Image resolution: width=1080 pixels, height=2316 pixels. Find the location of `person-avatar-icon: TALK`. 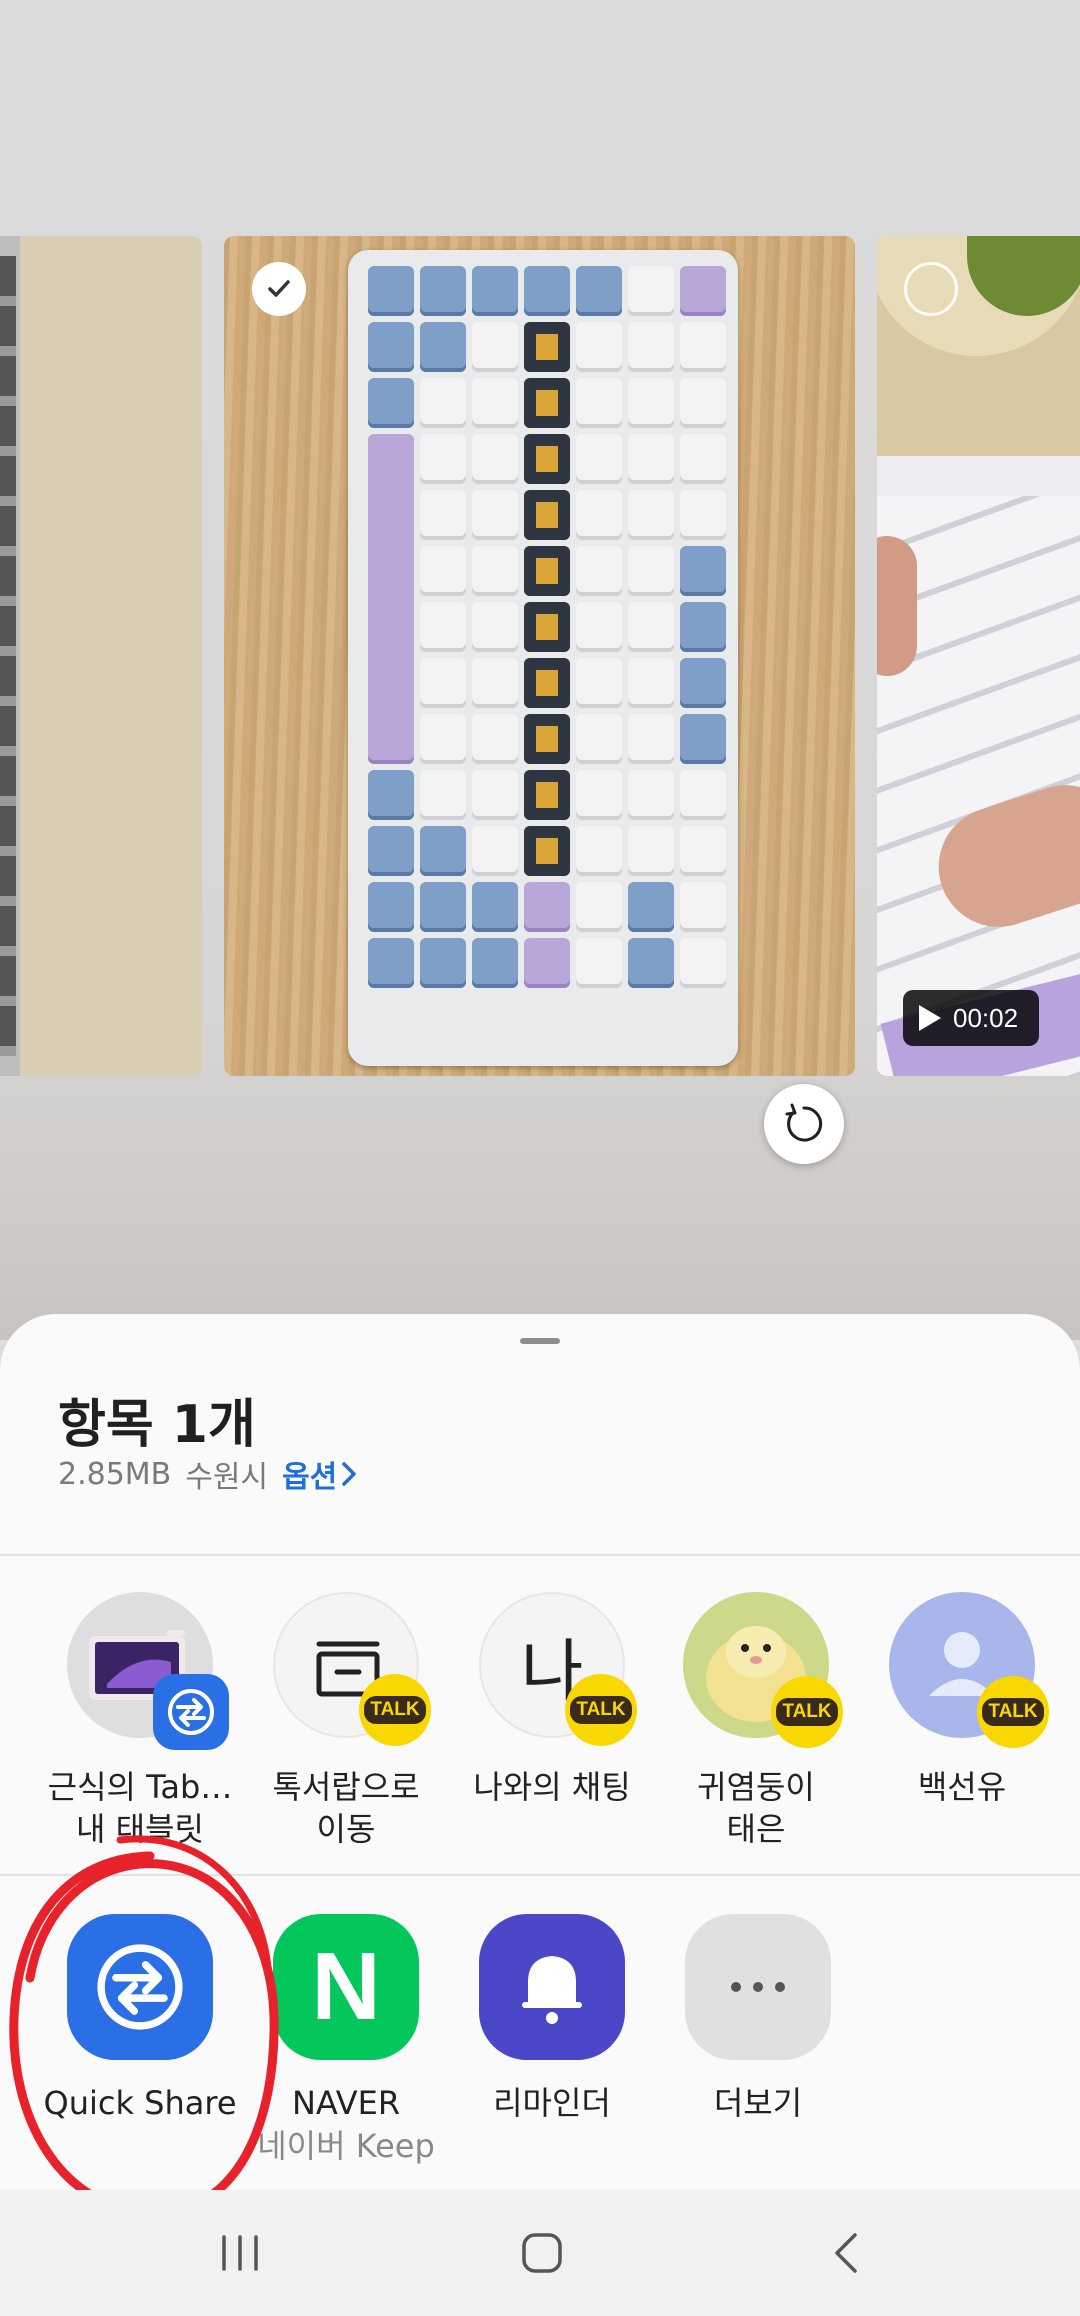

person-avatar-icon: TALK is located at coordinates (969, 1670).